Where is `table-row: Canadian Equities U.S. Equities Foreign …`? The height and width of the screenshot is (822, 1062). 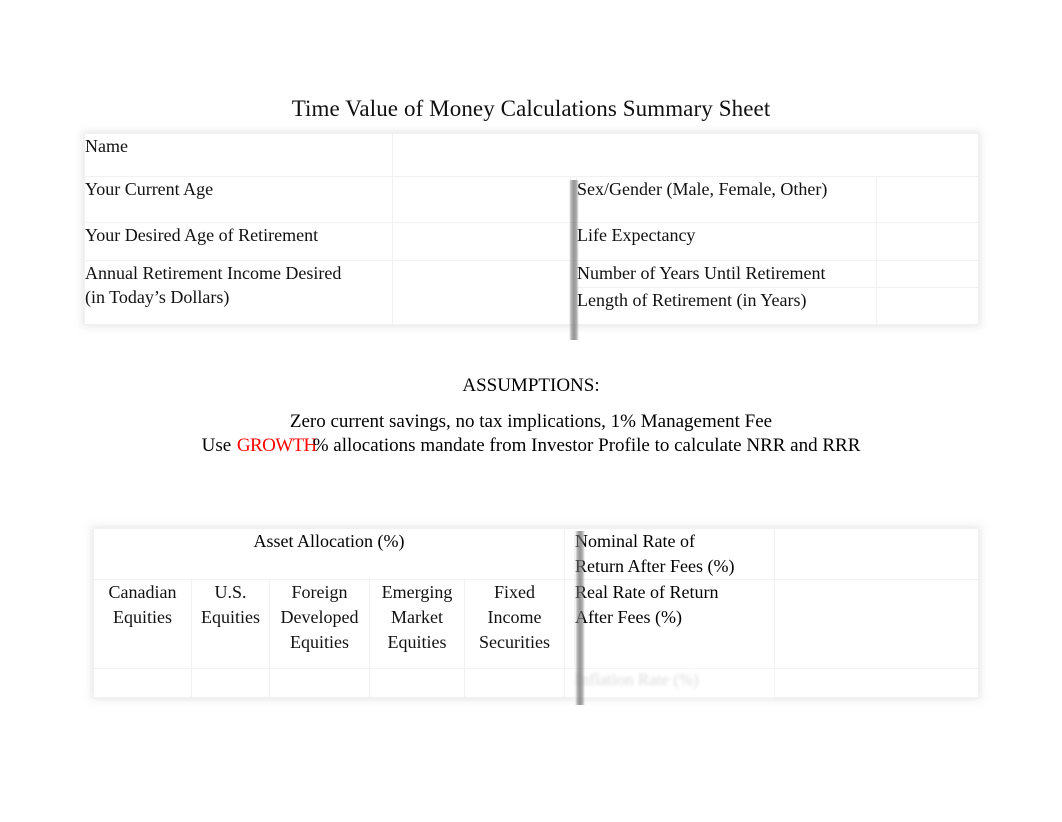 table-row: Canadian Equities U.S. Equities Foreign … is located at coordinates (536, 624).